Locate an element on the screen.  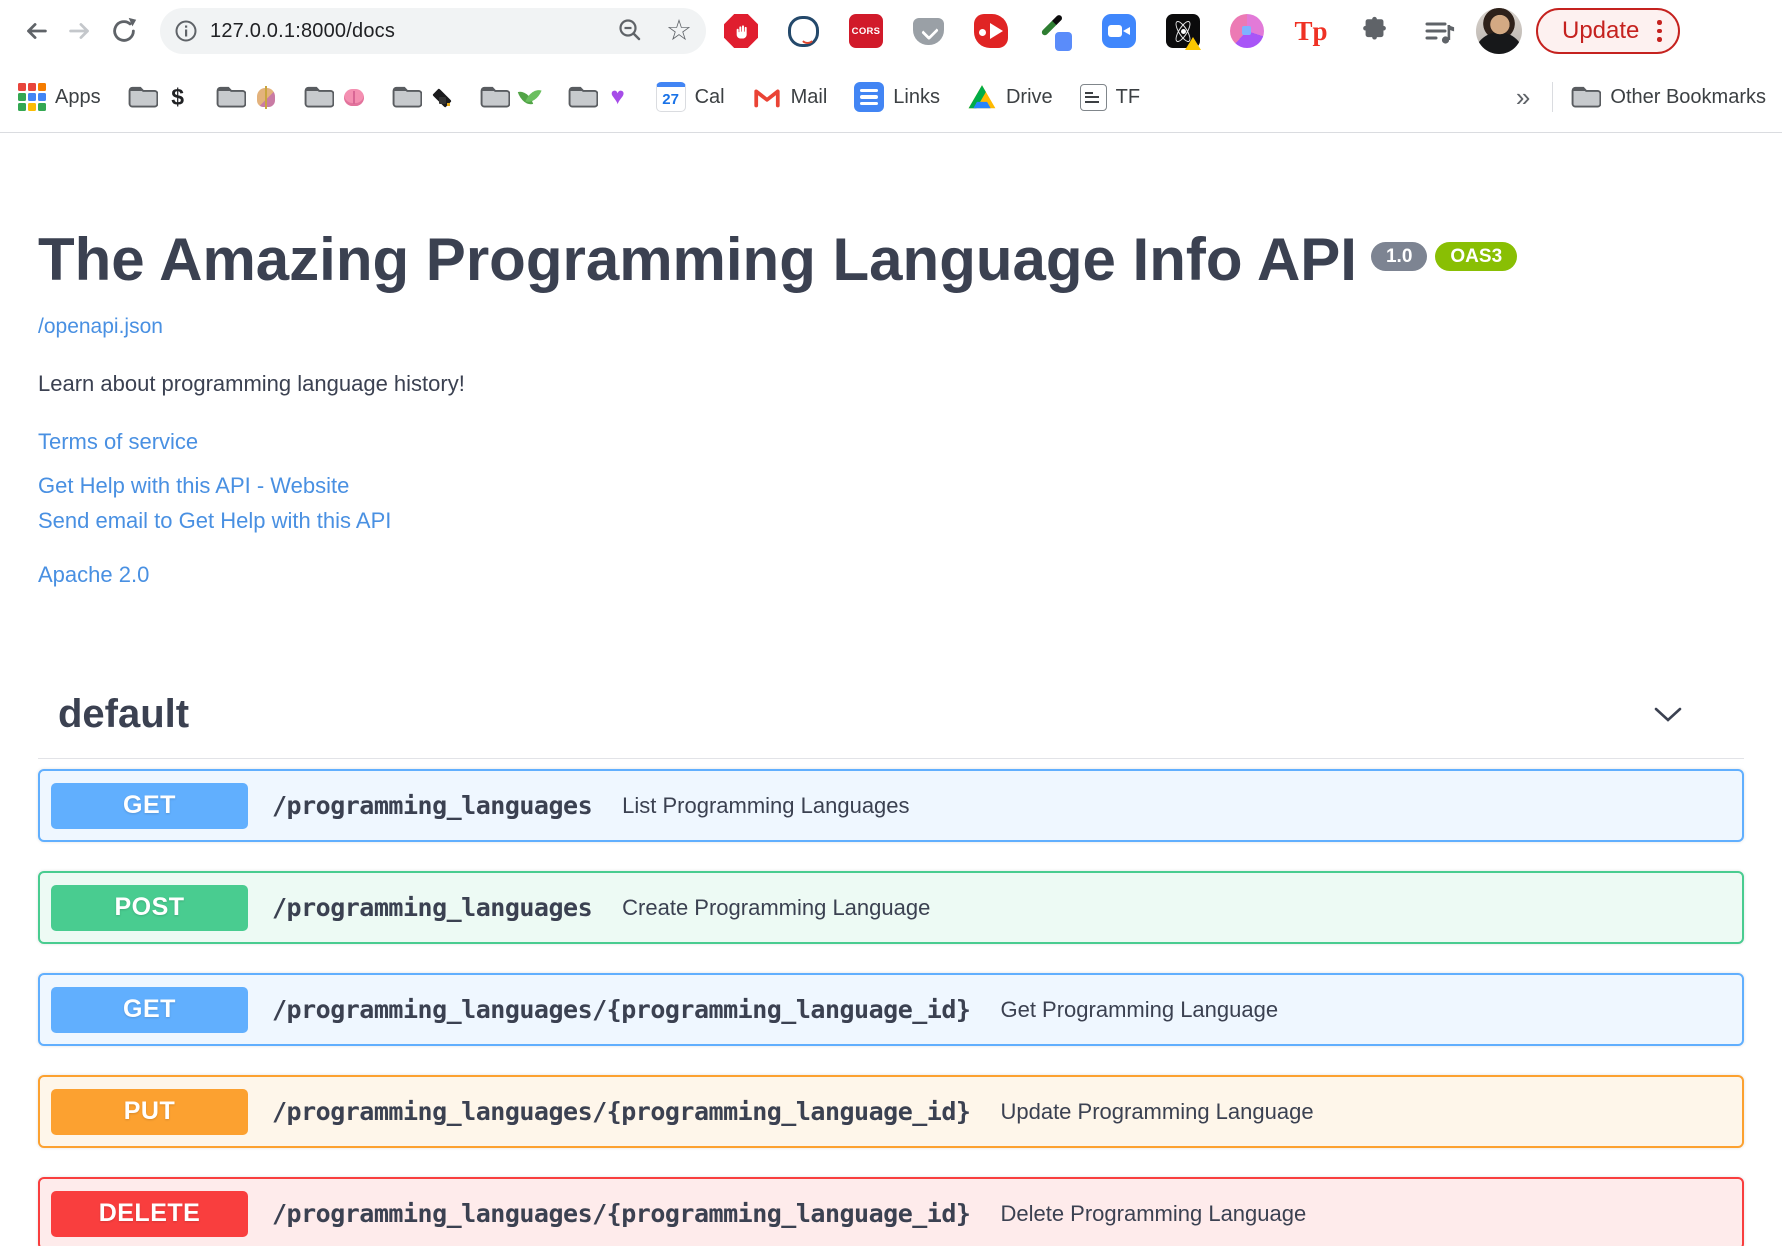
forward-button is located at coordinates (80, 31).